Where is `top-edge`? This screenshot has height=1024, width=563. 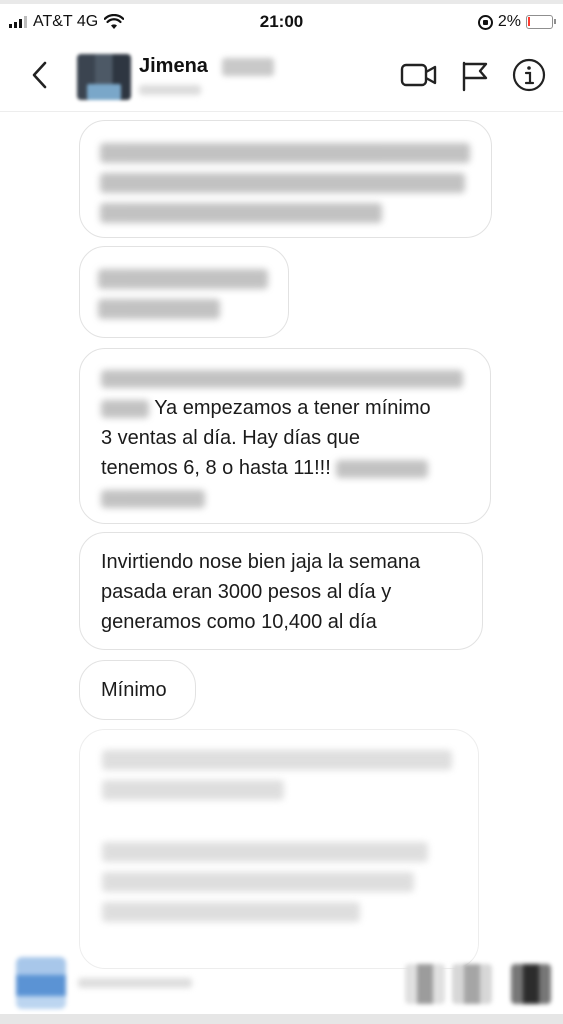
top-edge is located at coordinates (281, 2).